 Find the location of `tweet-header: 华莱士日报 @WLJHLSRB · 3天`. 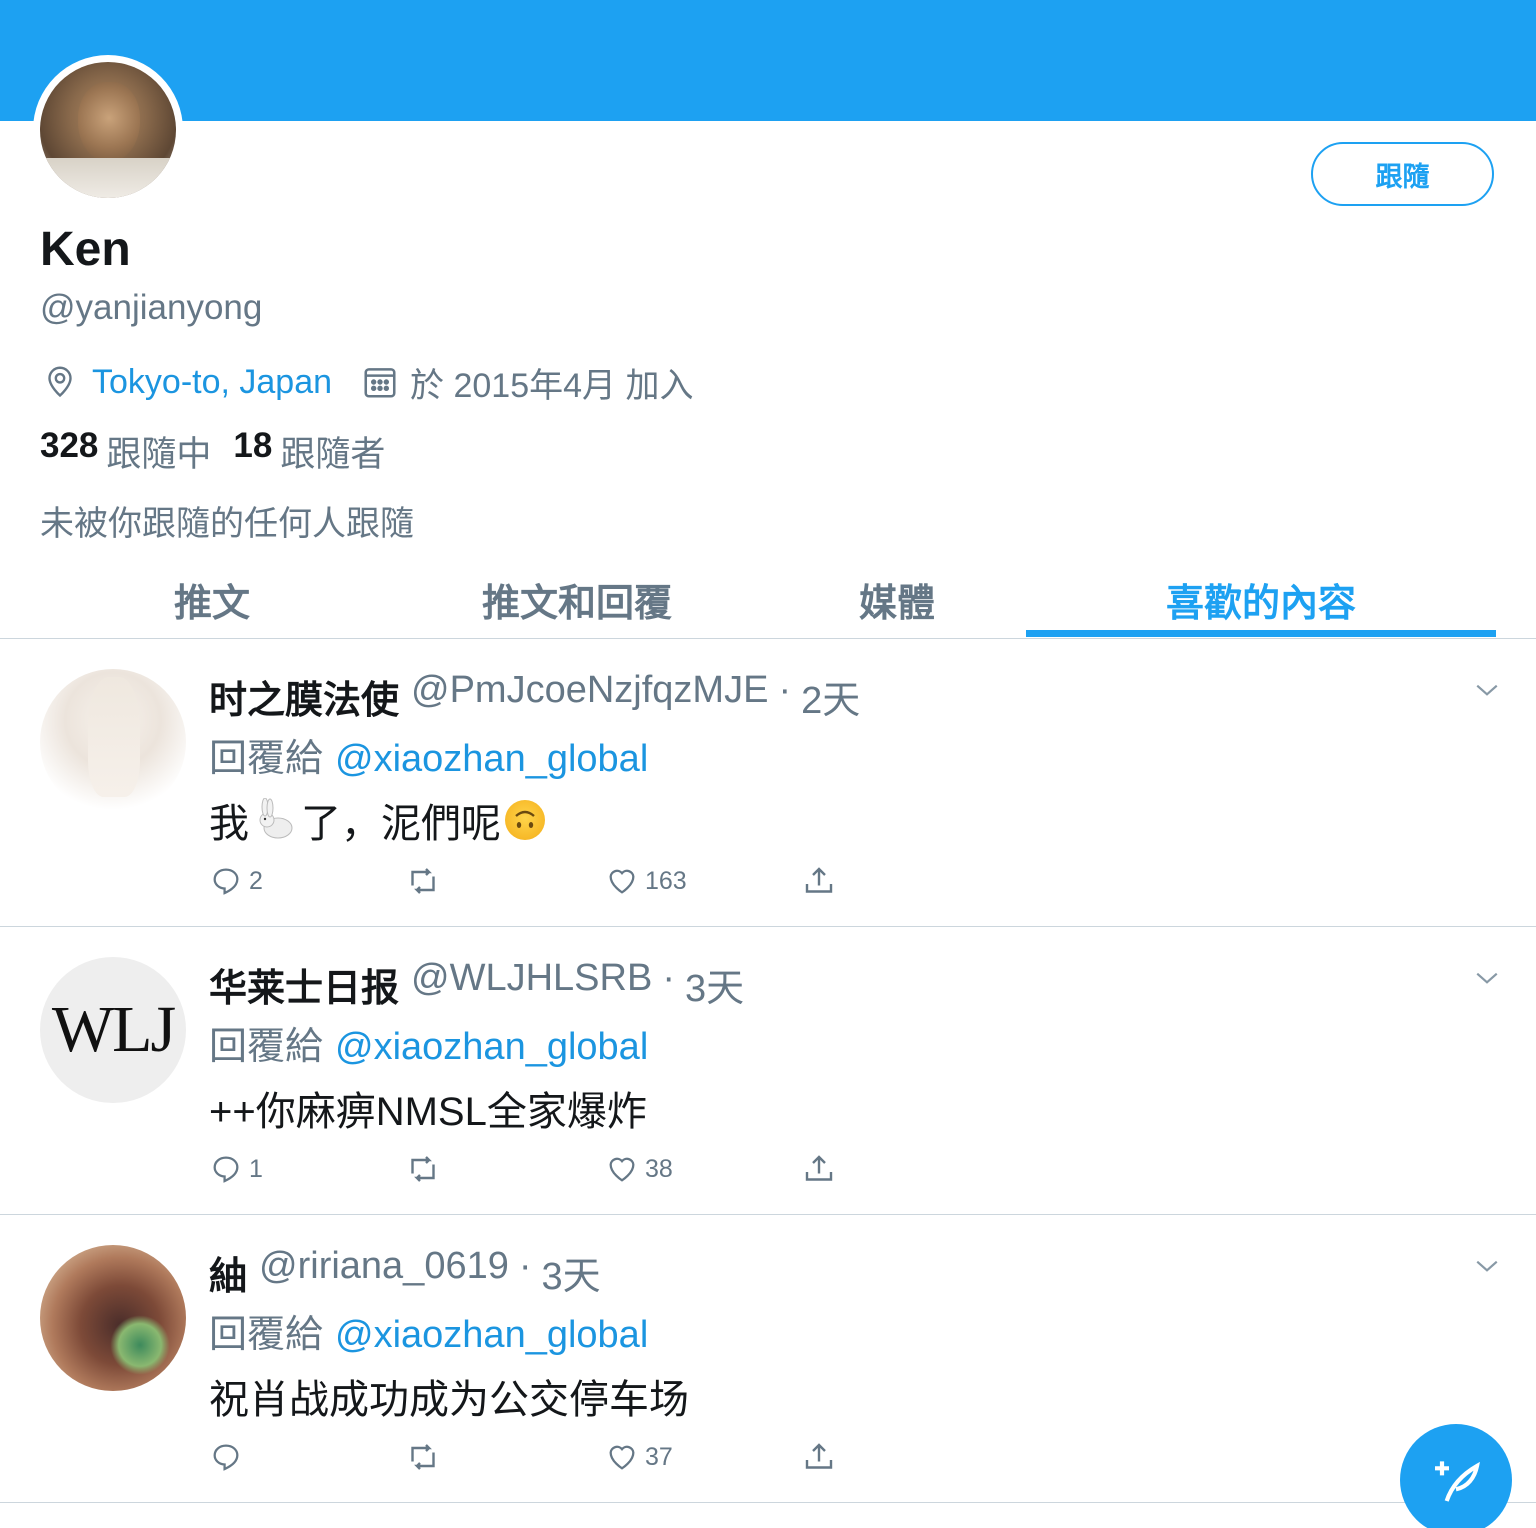

tweet-header: 华莱士日报 @WLJHLSRB · 3天 is located at coordinates (476, 984).